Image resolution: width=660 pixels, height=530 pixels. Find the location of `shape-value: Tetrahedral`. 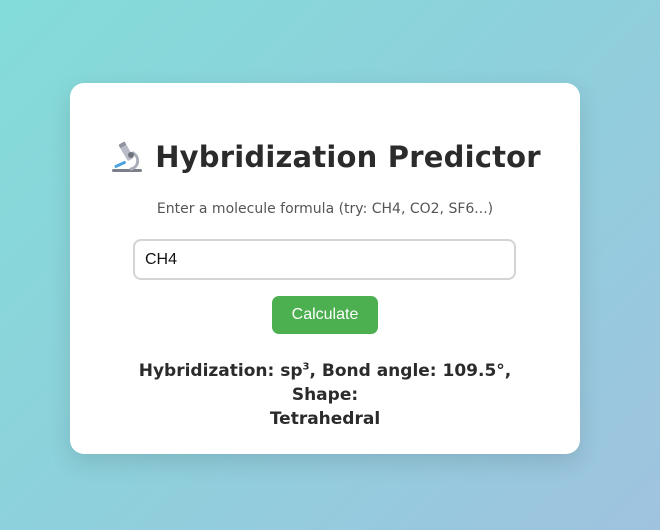

shape-value: Tetrahedral is located at coordinates (325, 419).